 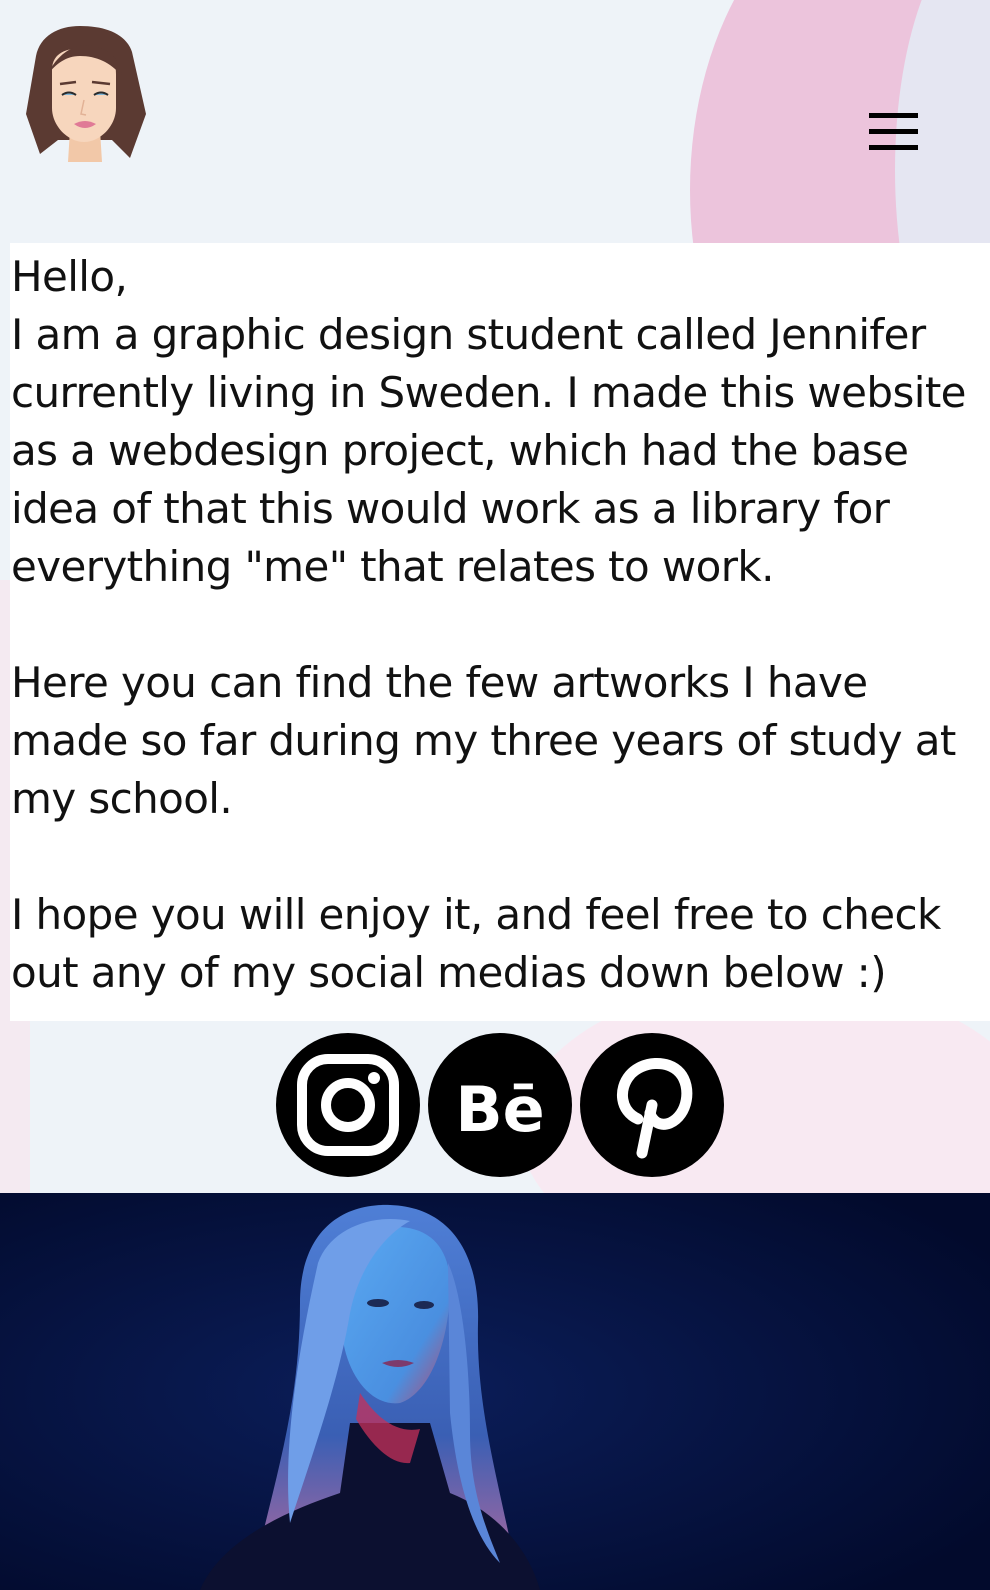 I want to click on avatar-logo-icon, so click(x=86, y=94).